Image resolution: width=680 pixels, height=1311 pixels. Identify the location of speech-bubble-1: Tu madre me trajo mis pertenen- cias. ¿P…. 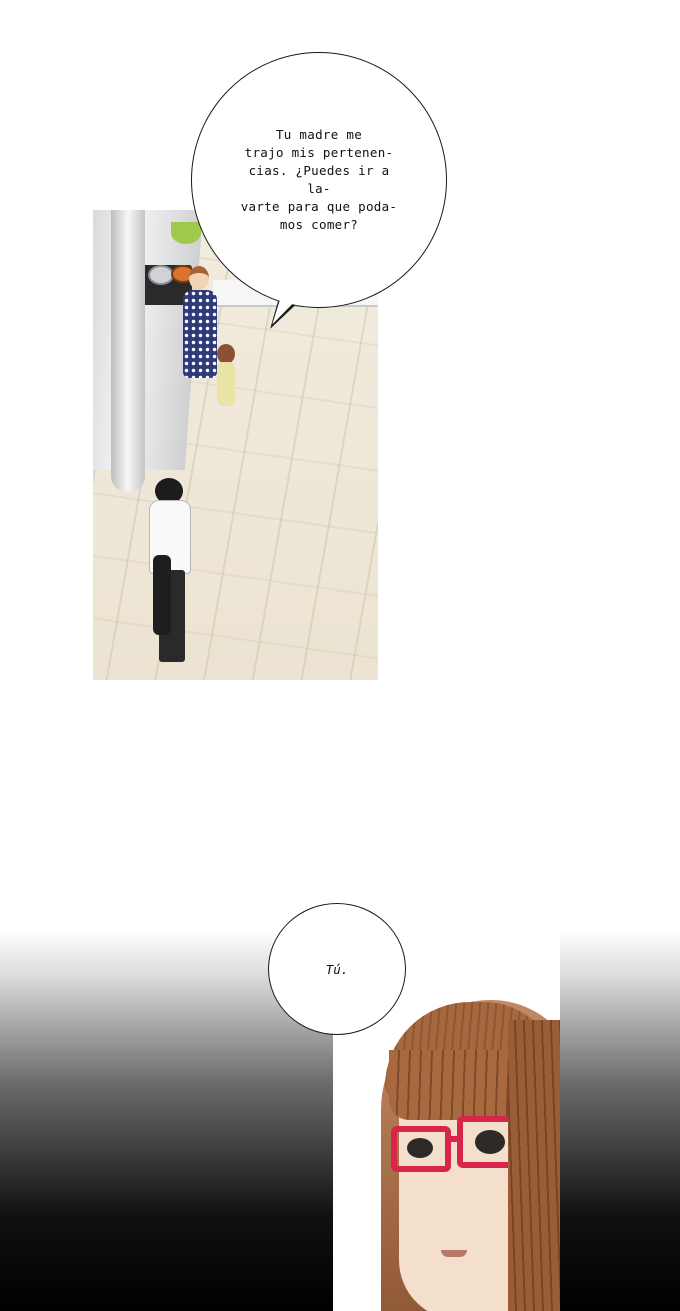
(319, 180).